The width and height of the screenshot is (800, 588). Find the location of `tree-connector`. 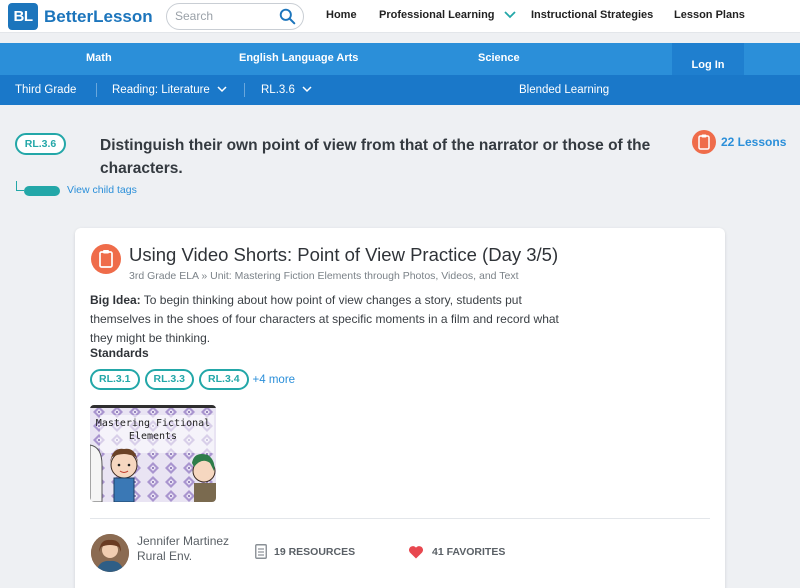

tree-connector is located at coordinates (20, 186).